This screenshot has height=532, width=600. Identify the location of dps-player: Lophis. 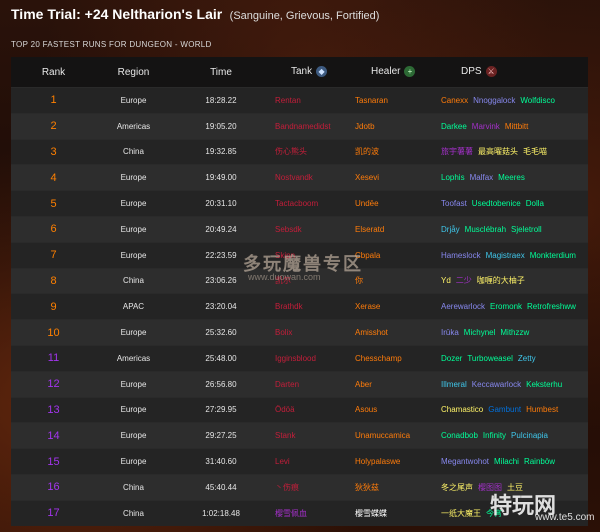
(453, 177).